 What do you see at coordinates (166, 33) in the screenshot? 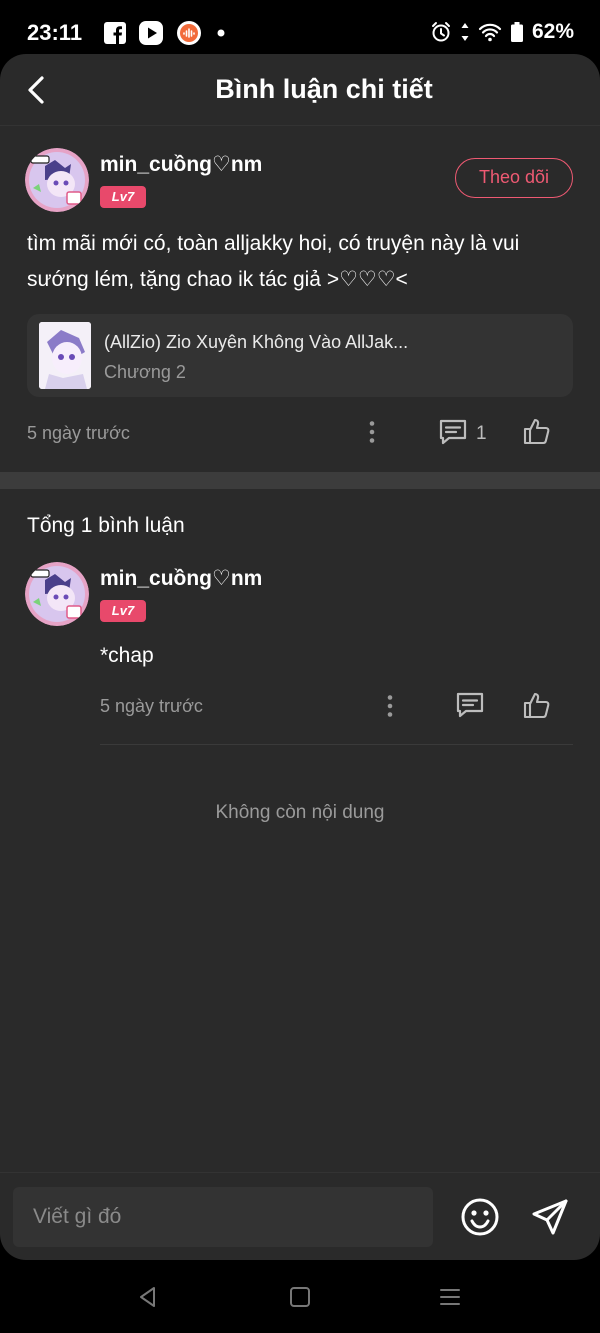
I see `notification-icons` at bounding box center [166, 33].